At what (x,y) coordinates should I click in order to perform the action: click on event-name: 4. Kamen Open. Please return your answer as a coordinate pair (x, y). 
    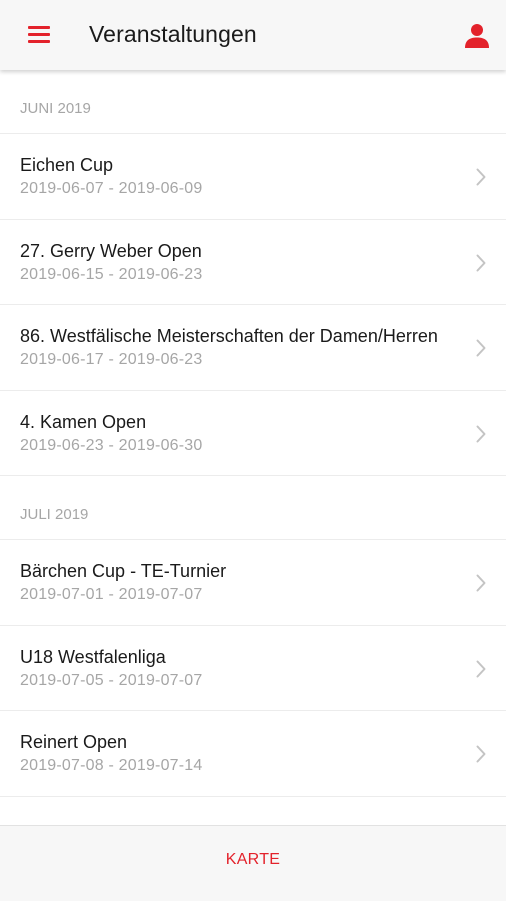
    Looking at the image, I should click on (83, 421).